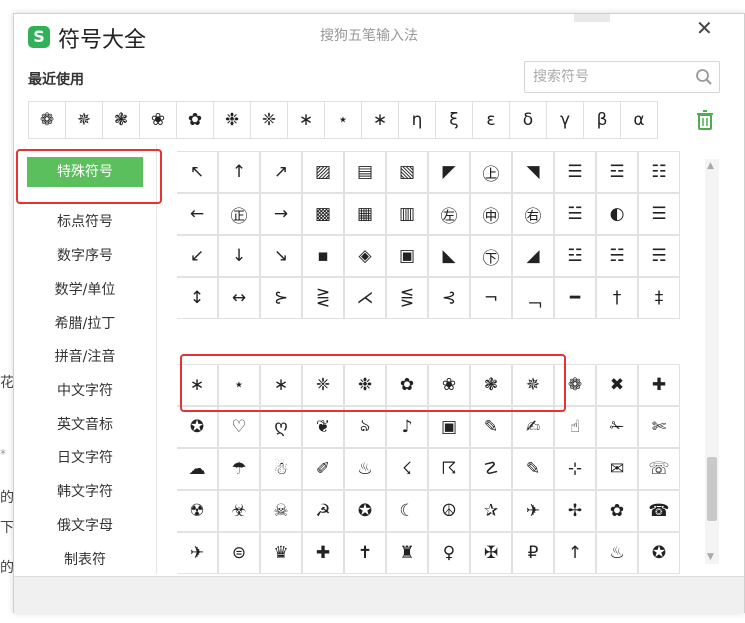 This screenshot has width=745, height=623. I want to click on symbol-cell: ღ, so click(281, 427).